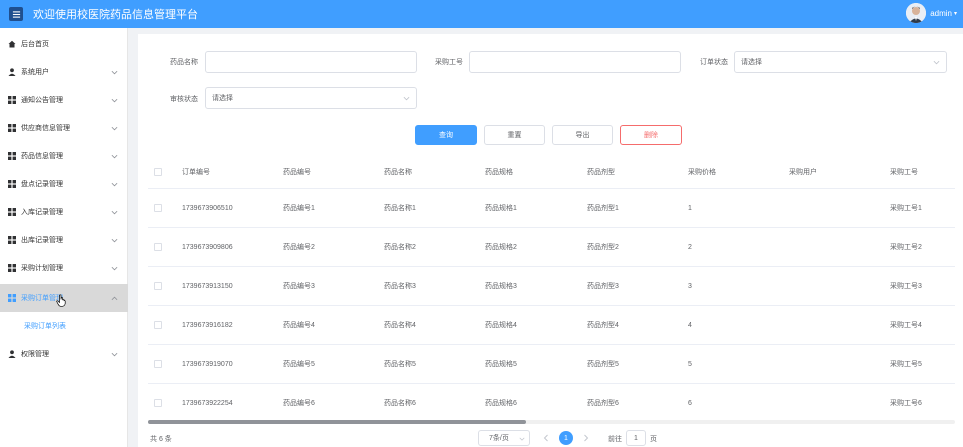  I want to click on review-status-select: 请选择, so click(311, 98).